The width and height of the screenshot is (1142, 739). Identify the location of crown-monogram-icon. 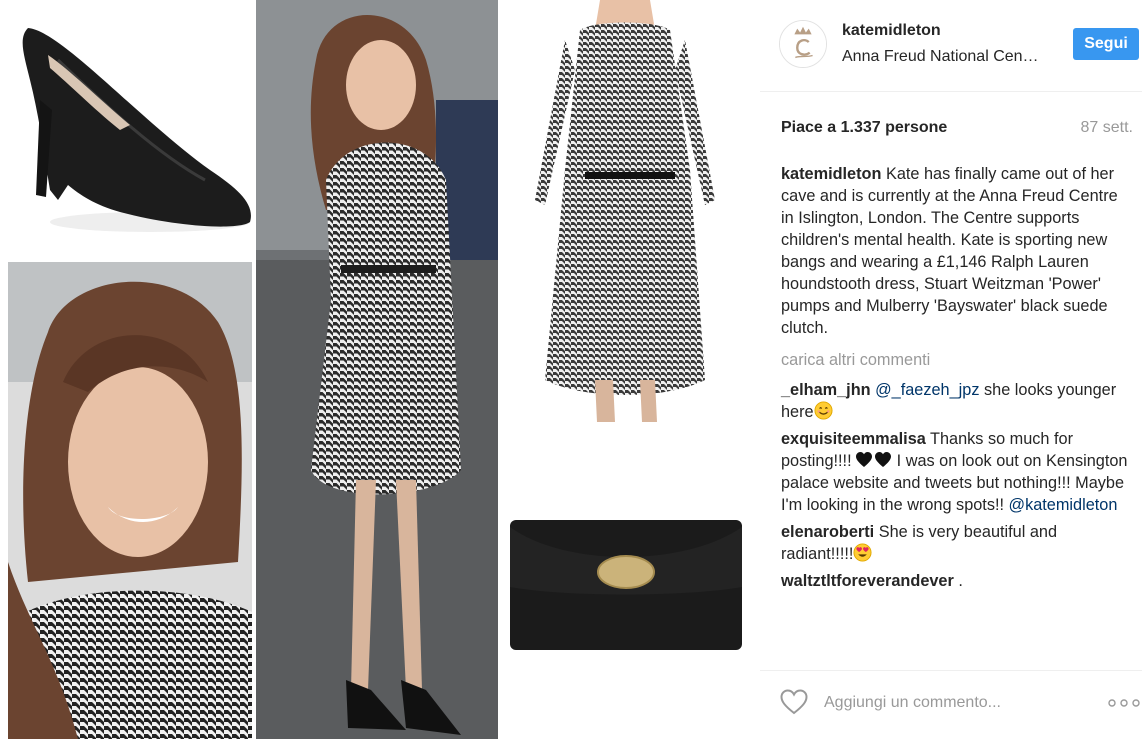
(803, 44).